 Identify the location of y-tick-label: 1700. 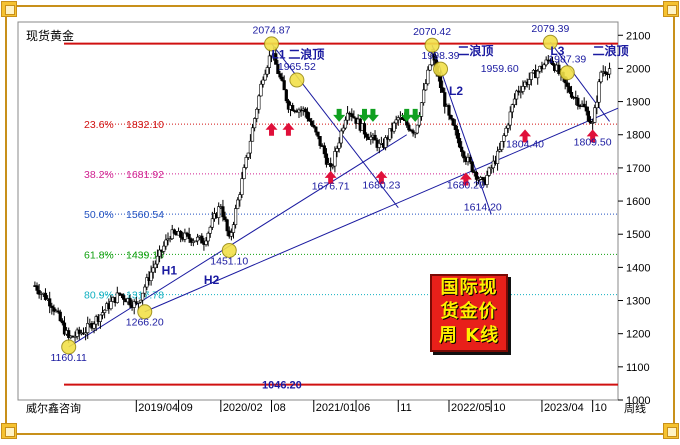
(638, 169).